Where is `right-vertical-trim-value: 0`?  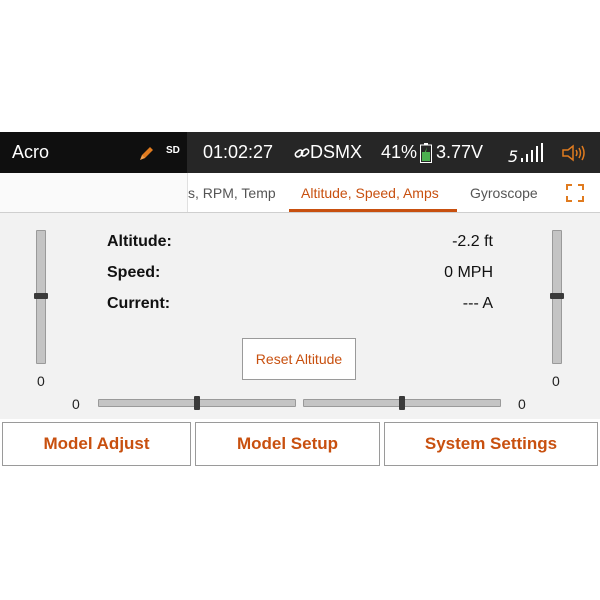 right-vertical-trim-value: 0 is located at coordinates (556, 381).